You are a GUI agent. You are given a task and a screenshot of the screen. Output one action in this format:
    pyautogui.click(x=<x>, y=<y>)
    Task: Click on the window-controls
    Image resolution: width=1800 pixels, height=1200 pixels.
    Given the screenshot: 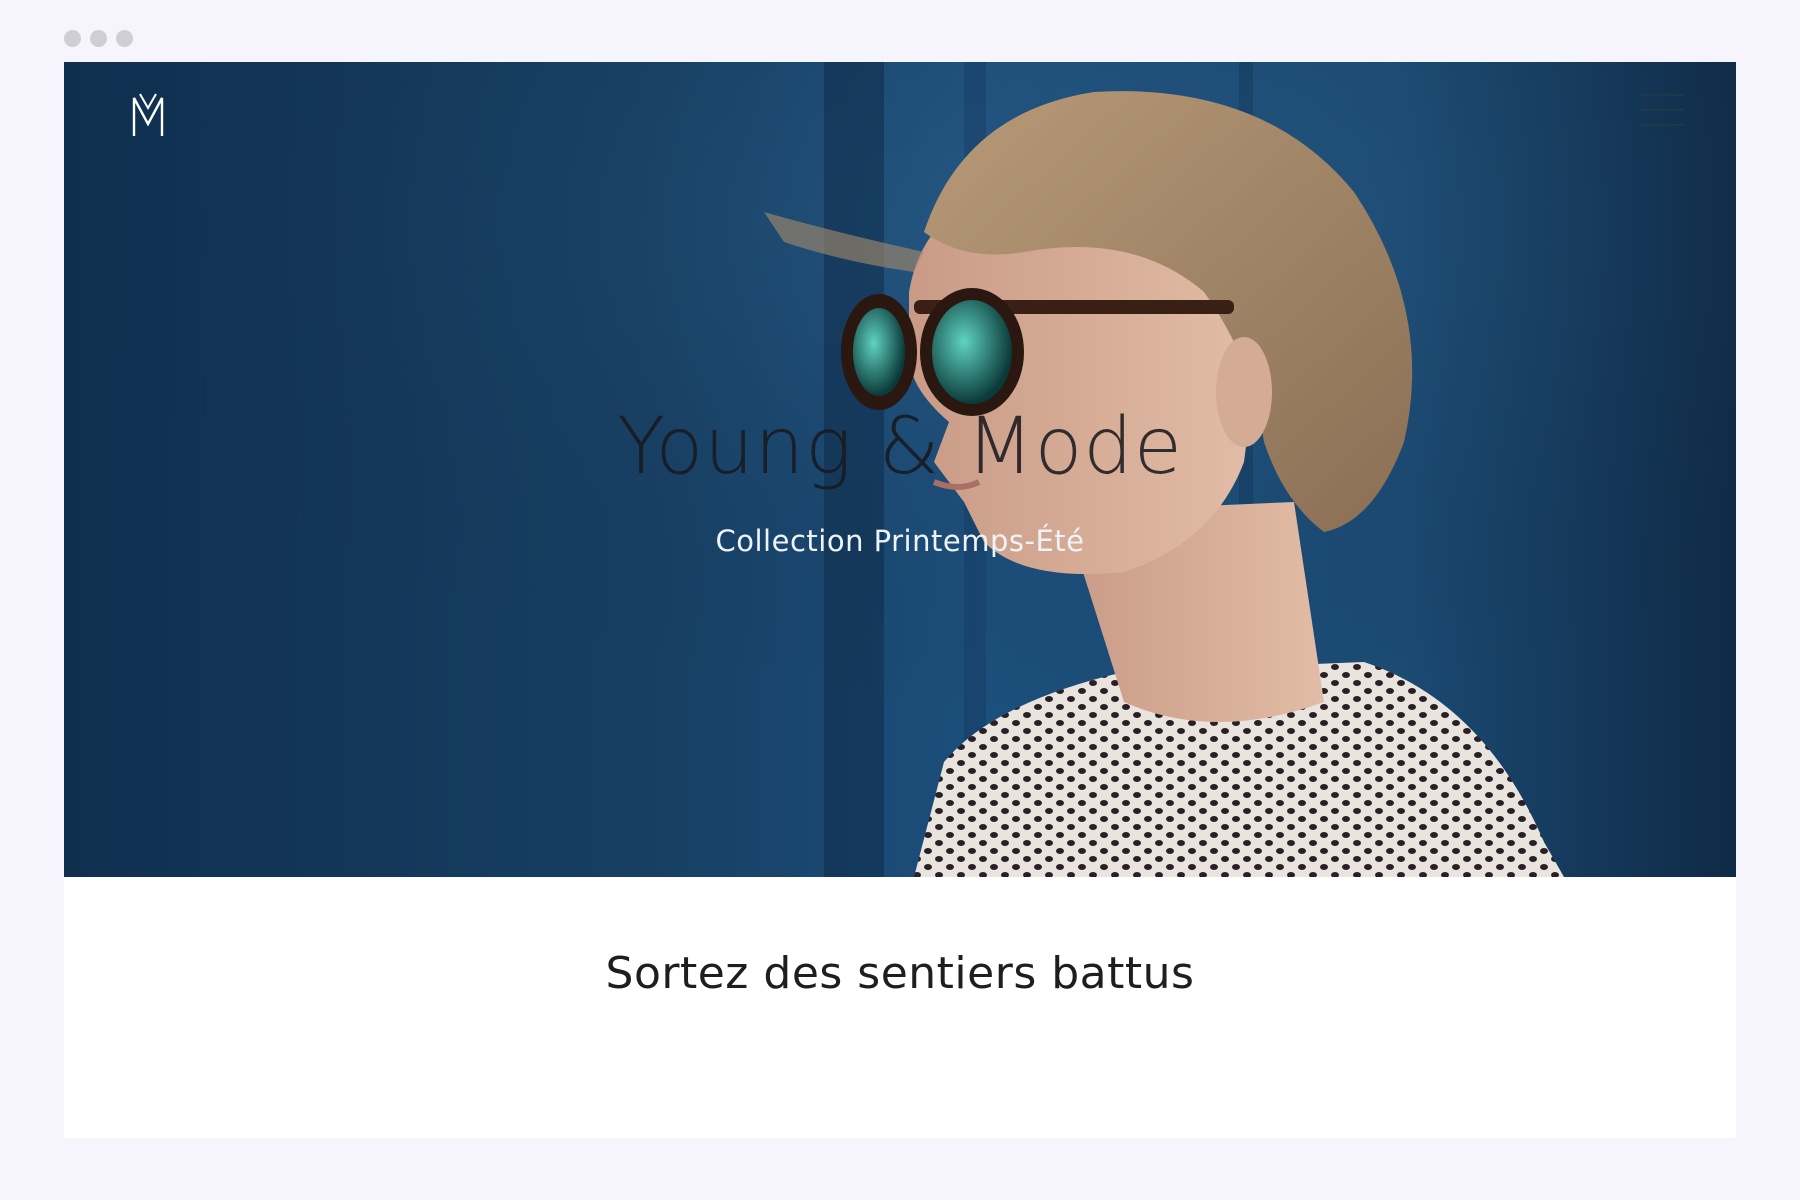 What is the action you would take?
    pyautogui.click(x=98, y=38)
    